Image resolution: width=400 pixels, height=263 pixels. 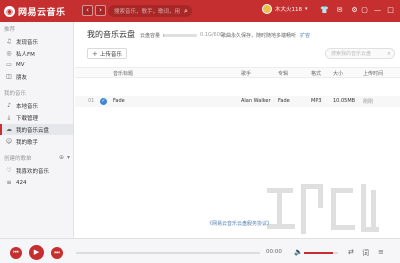 I want to click on window-controls: ▢ — □ ✕, so click(x=380, y=10).